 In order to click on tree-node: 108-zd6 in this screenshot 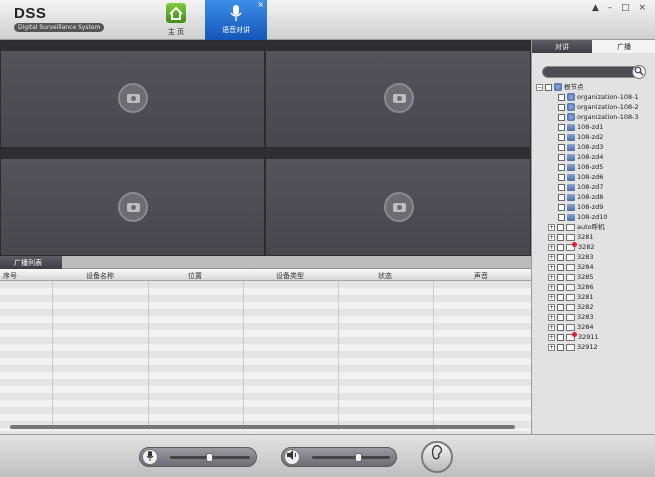, I will do `click(580, 177)`.